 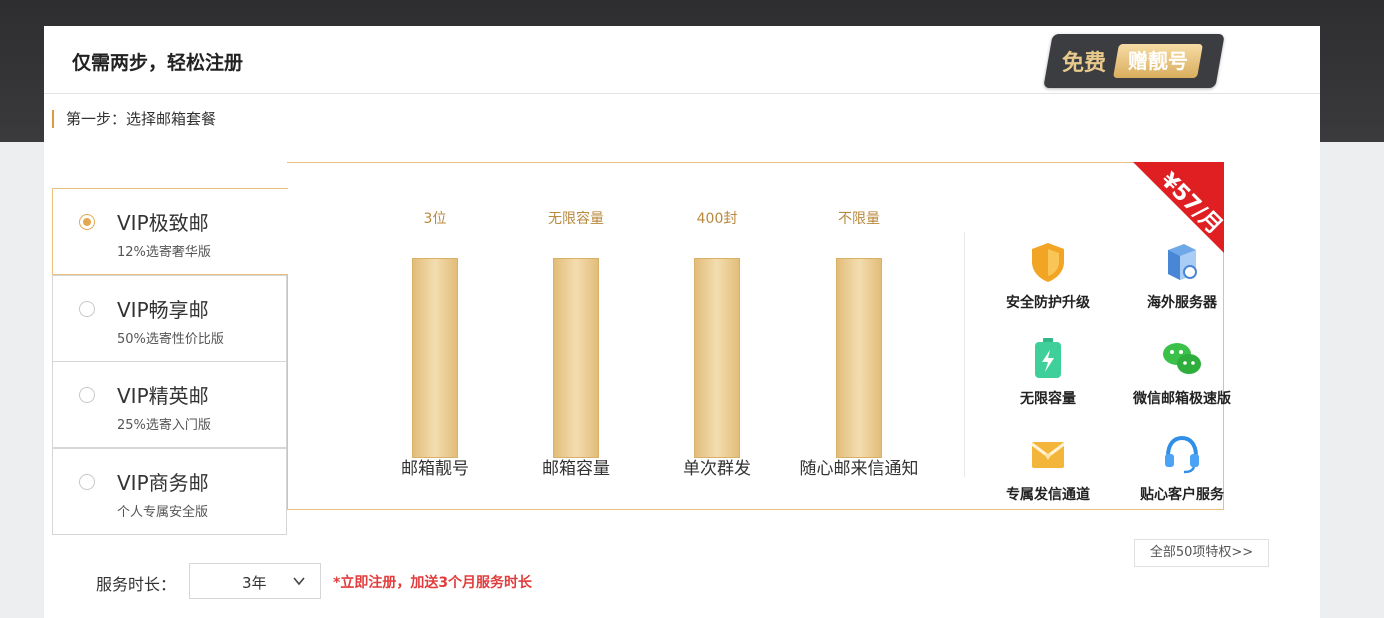 What do you see at coordinates (1182, 358) in the screenshot?
I see `wechat-icon` at bounding box center [1182, 358].